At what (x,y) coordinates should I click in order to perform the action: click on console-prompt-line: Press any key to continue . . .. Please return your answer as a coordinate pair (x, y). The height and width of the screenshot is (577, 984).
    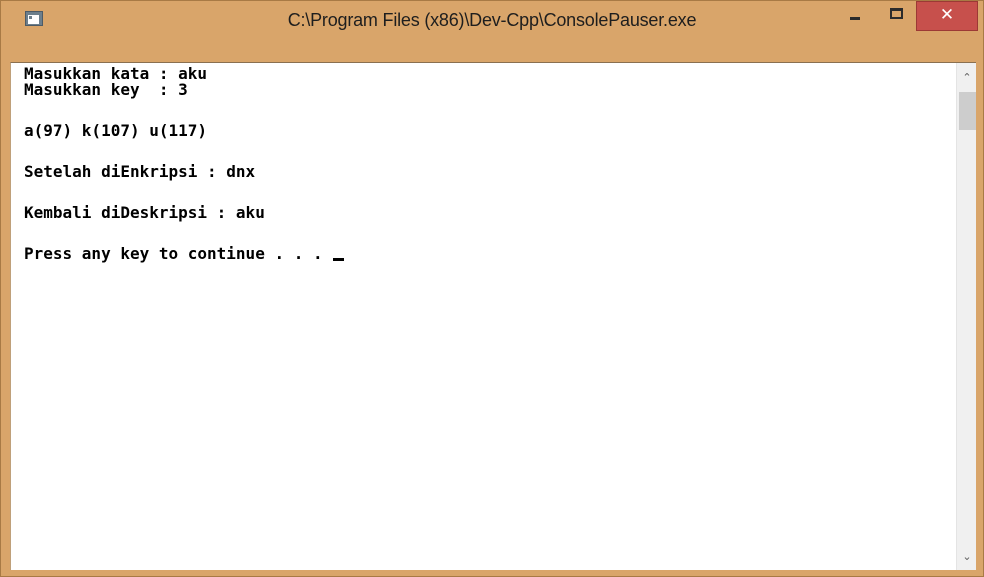
    Looking at the image, I should click on (184, 253).